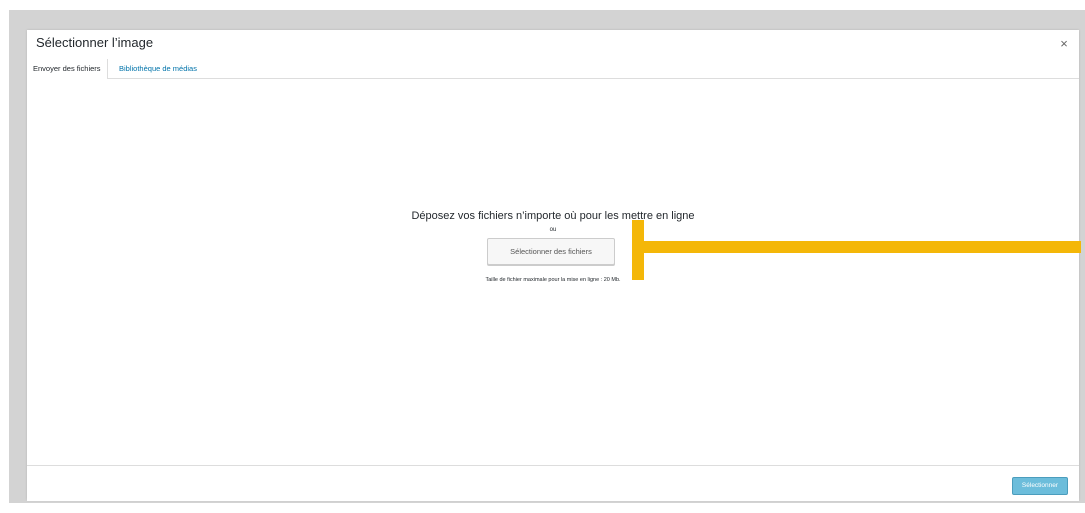  What do you see at coordinates (1064, 44) in the screenshot?
I see `close-icon: ×` at bounding box center [1064, 44].